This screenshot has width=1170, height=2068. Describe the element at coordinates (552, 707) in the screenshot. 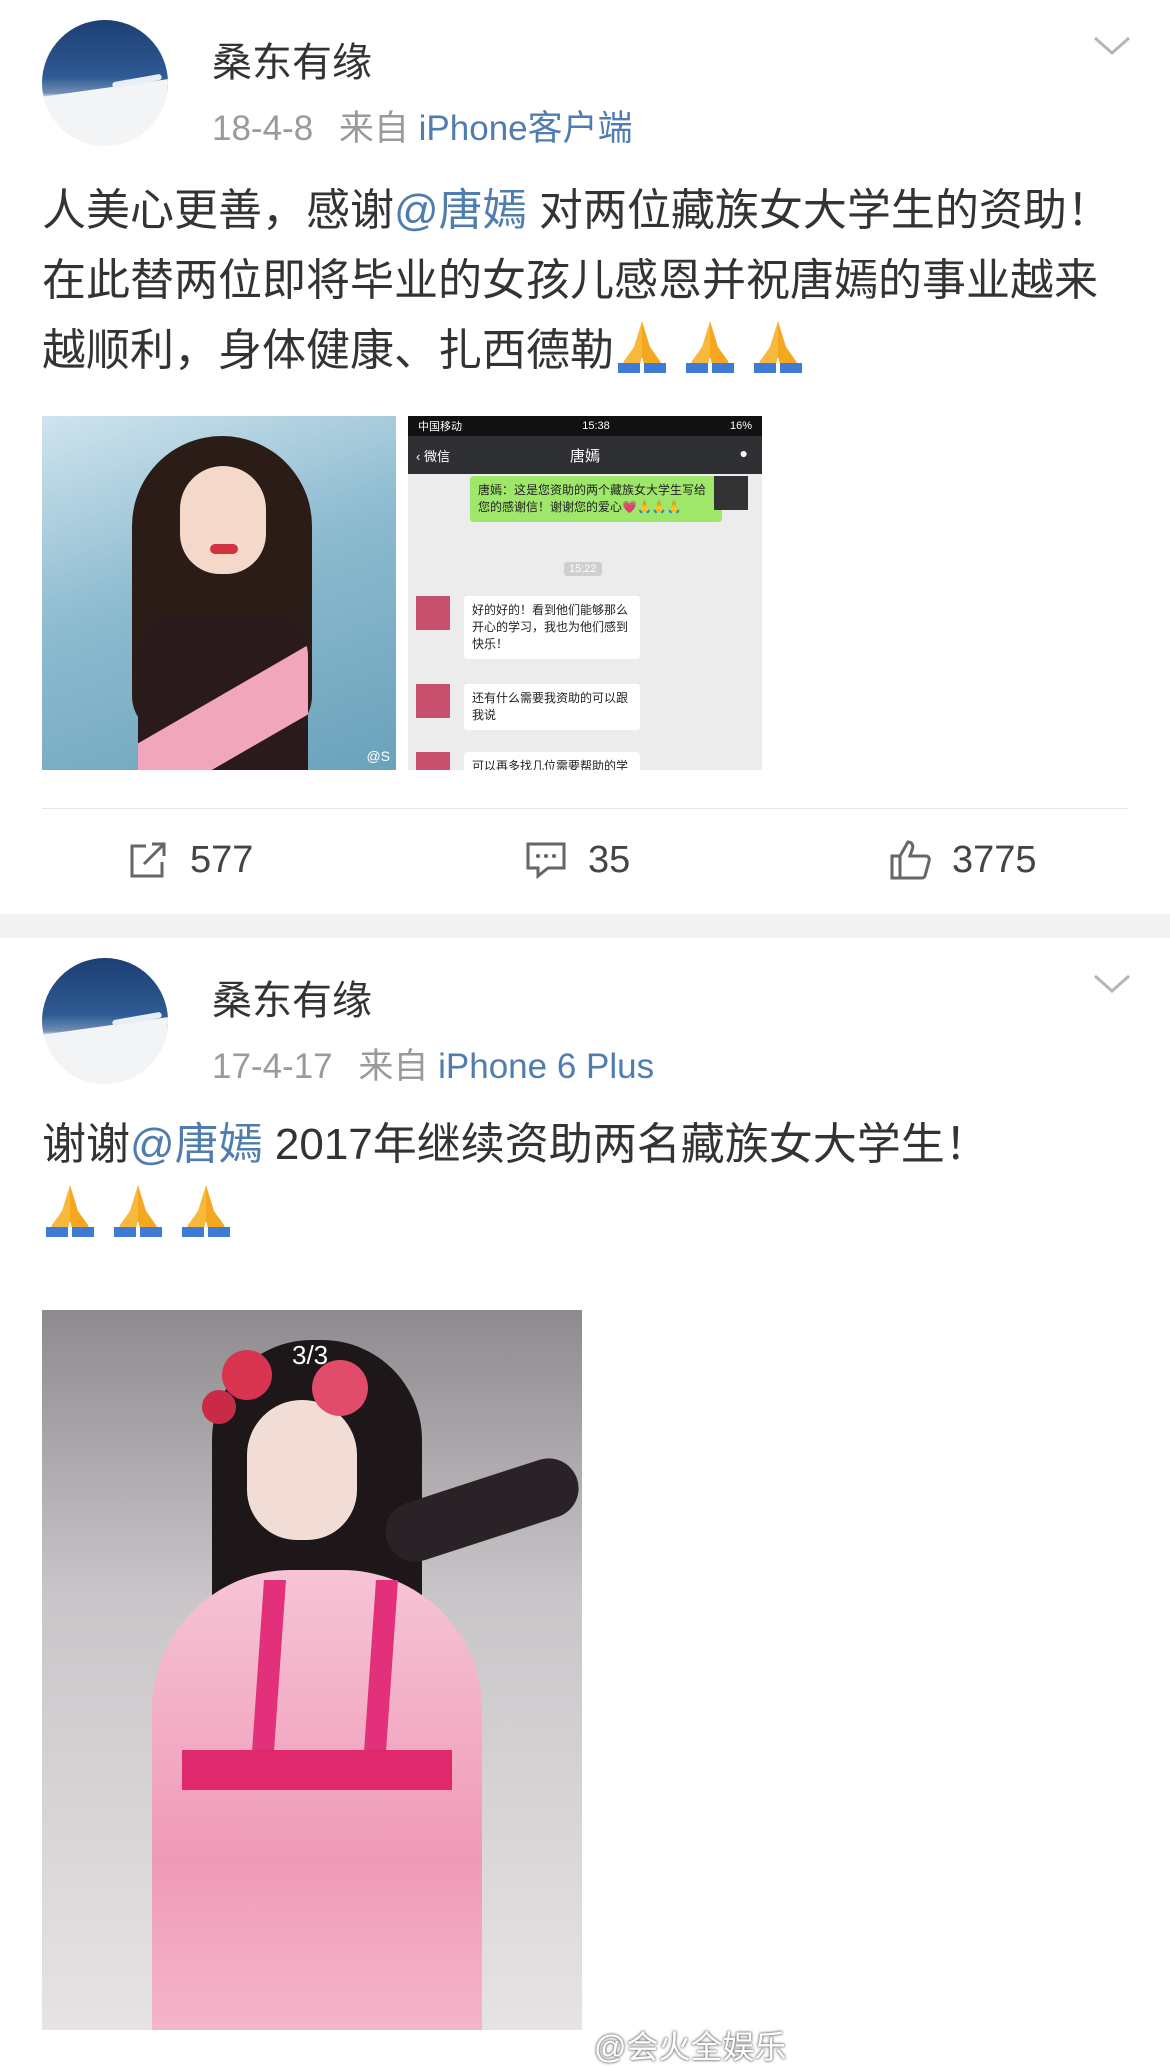

I see `reply-message: 还有什么需要我资助的可以跟我说` at that location.